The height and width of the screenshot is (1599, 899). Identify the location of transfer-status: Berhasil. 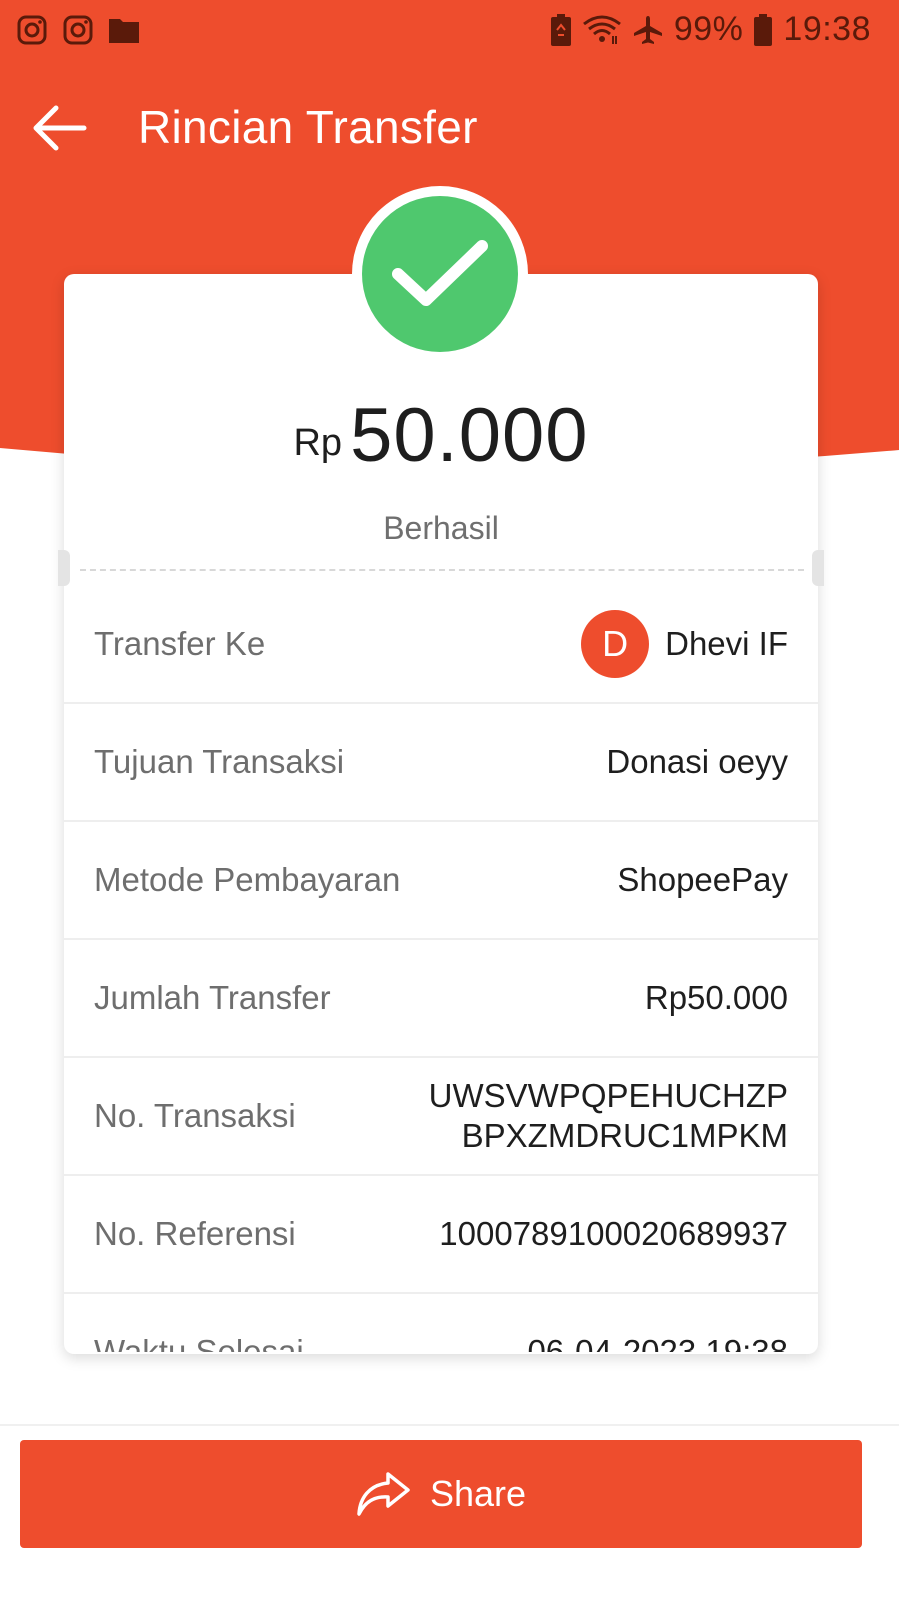
(441, 528).